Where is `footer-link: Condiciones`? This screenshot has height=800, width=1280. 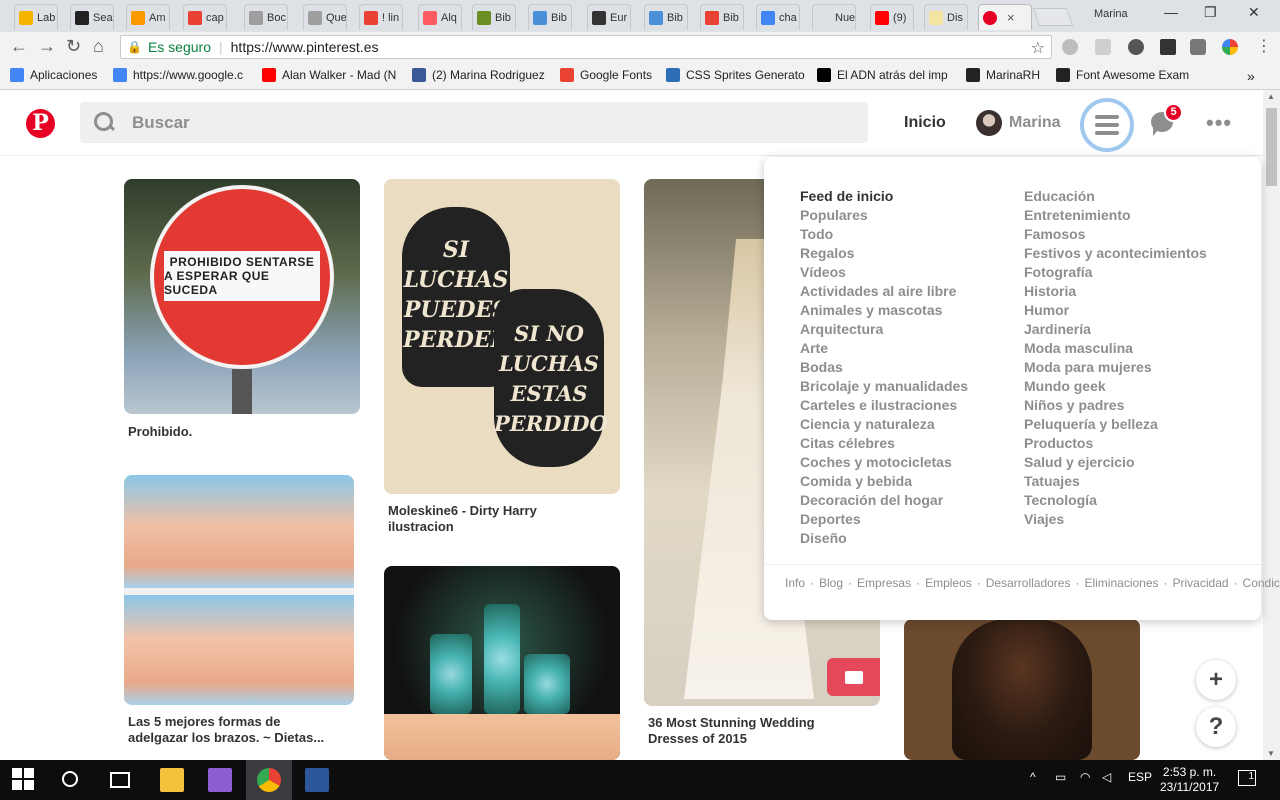 footer-link: Condiciones is located at coordinates (1261, 583).